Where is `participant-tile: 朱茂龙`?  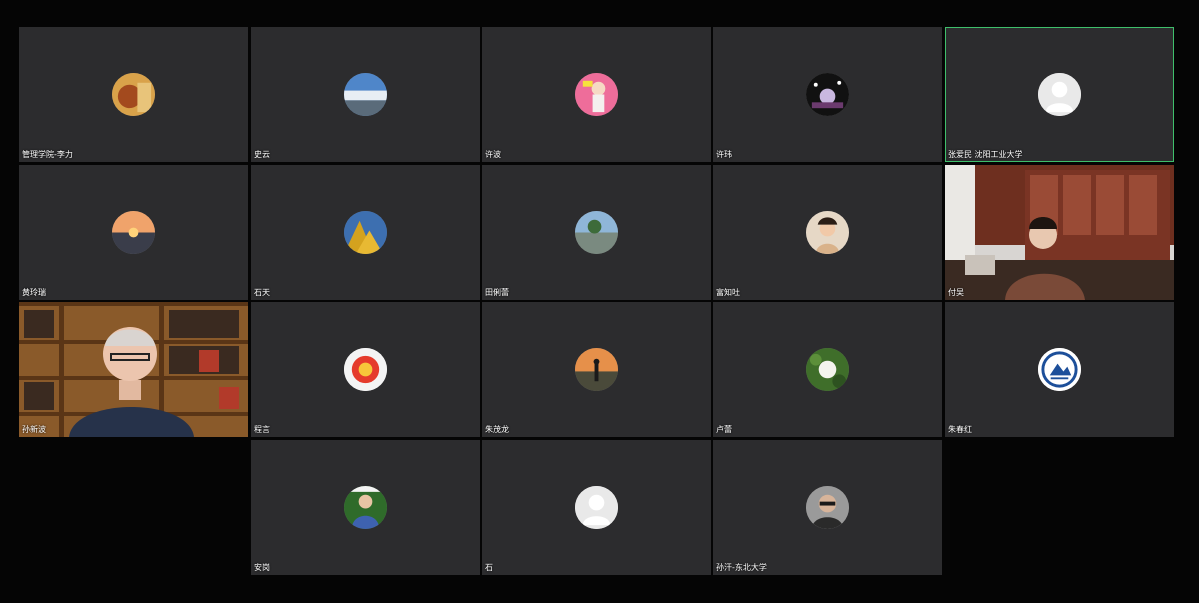 participant-tile: 朱茂龙 is located at coordinates (596, 369).